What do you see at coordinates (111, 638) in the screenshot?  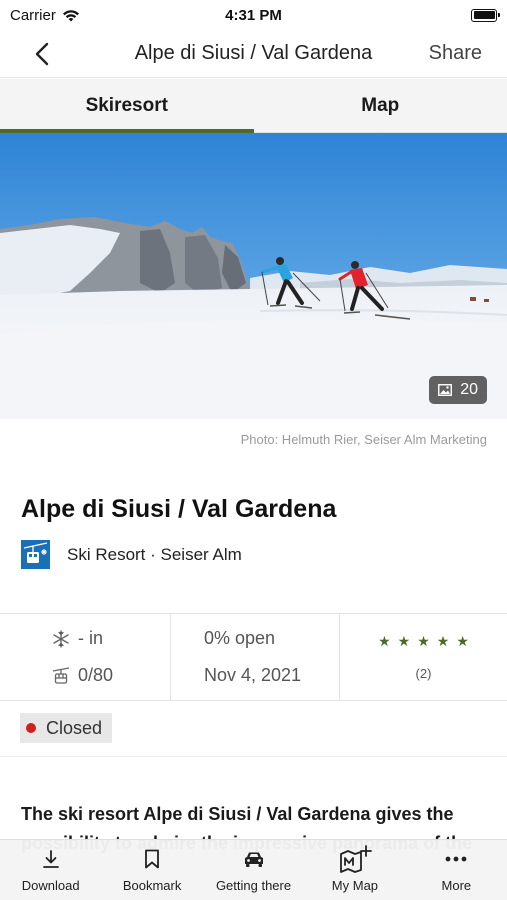 I see `snow-depth-row: - in` at bounding box center [111, 638].